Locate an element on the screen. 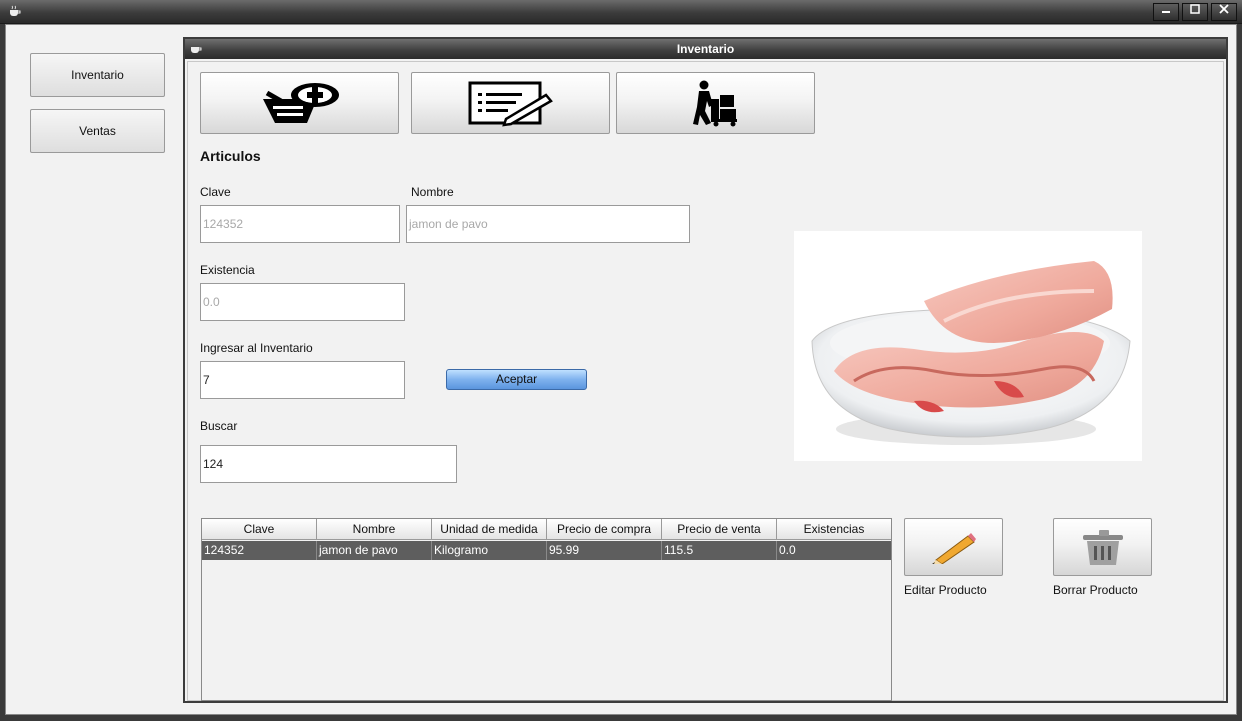 This screenshot has height=721, width=1242. pencil-icon is located at coordinates (953, 548).